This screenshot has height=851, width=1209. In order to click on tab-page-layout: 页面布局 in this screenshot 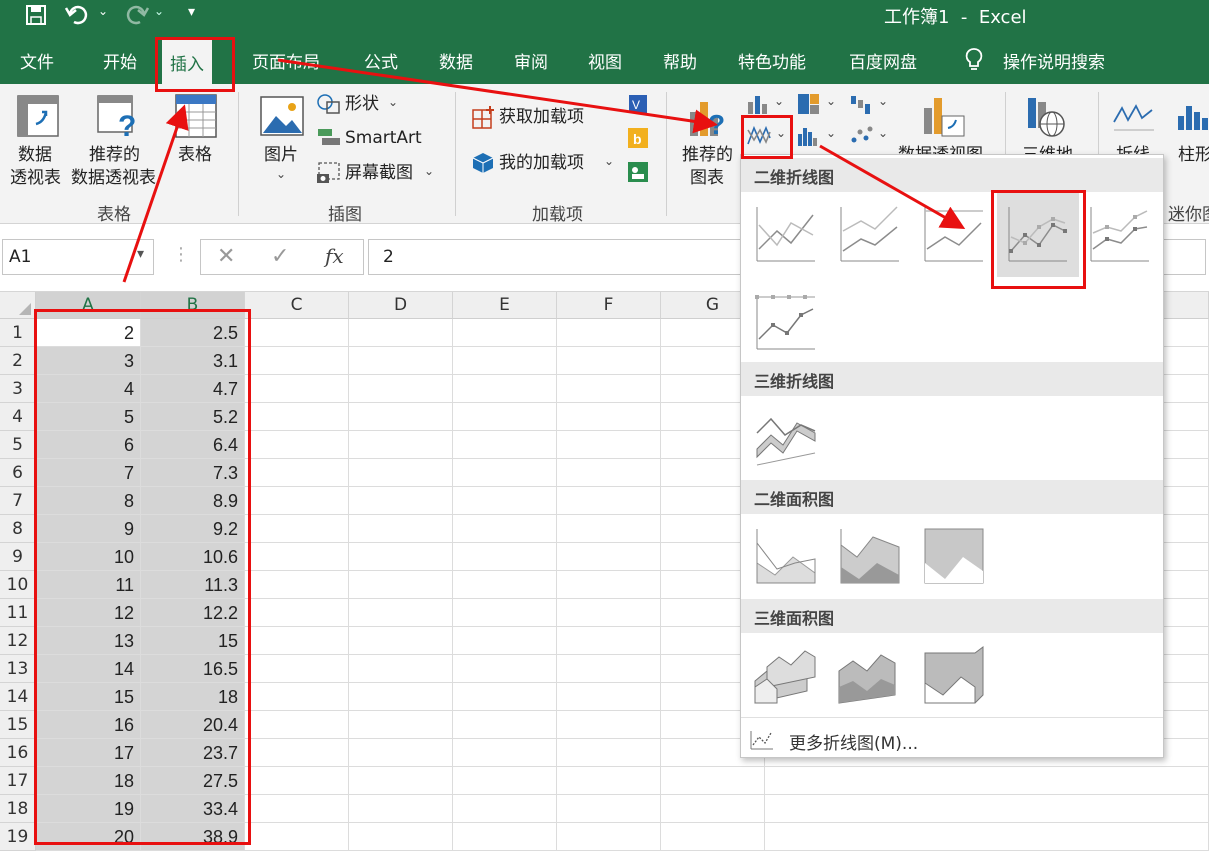, I will do `click(286, 60)`.